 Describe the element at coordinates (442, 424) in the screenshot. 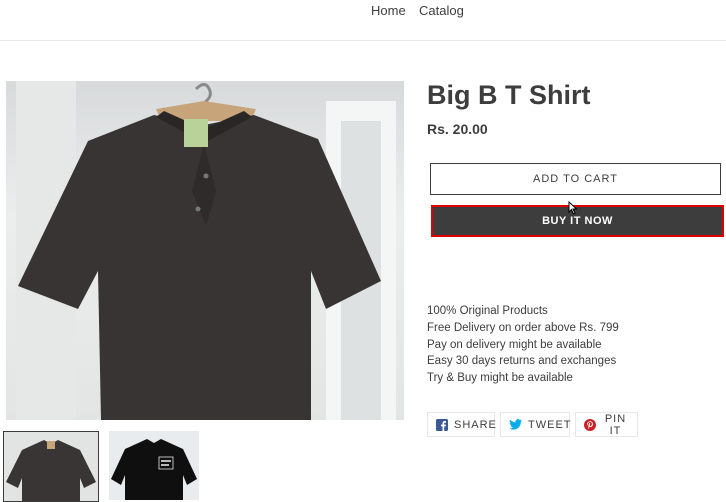

I see `facebook-icon` at that location.